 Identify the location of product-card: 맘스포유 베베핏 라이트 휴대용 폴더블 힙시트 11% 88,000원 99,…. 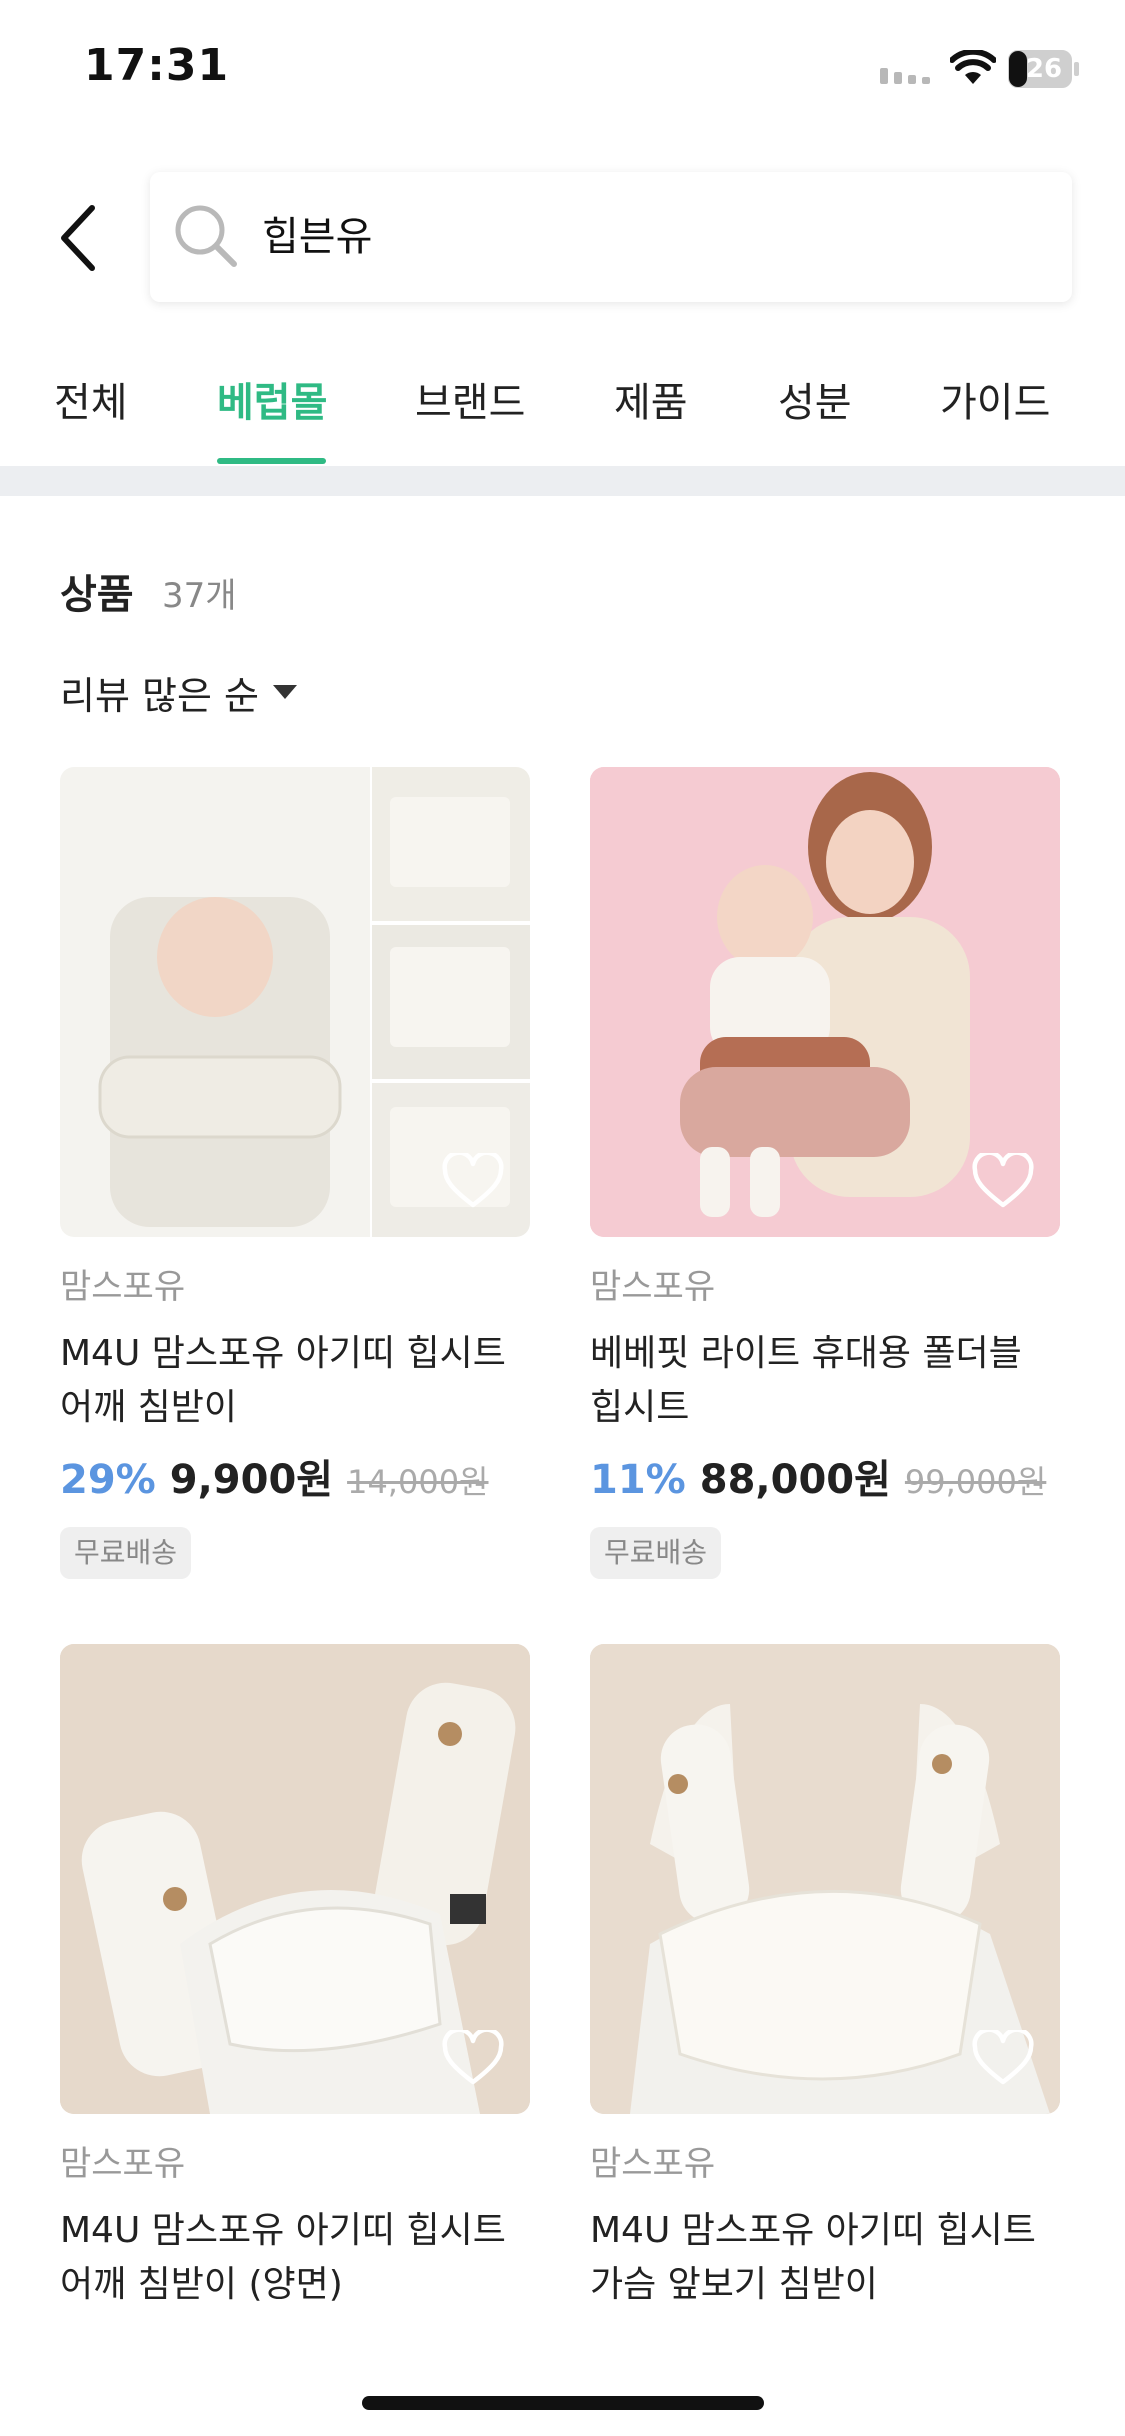
(825, 1173).